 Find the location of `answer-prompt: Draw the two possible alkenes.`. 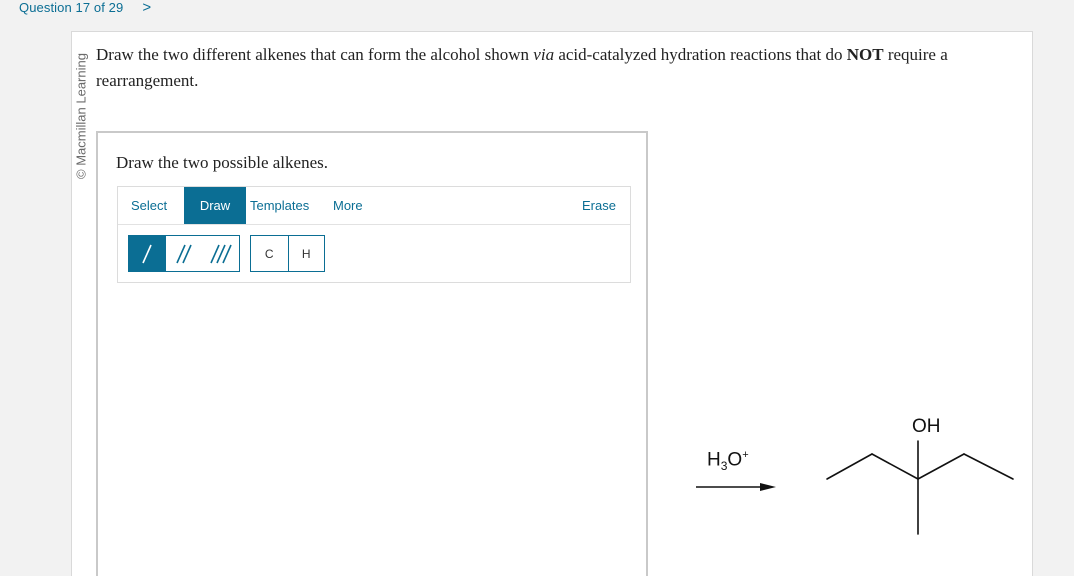

answer-prompt: Draw the two possible alkenes. is located at coordinates (222, 162).